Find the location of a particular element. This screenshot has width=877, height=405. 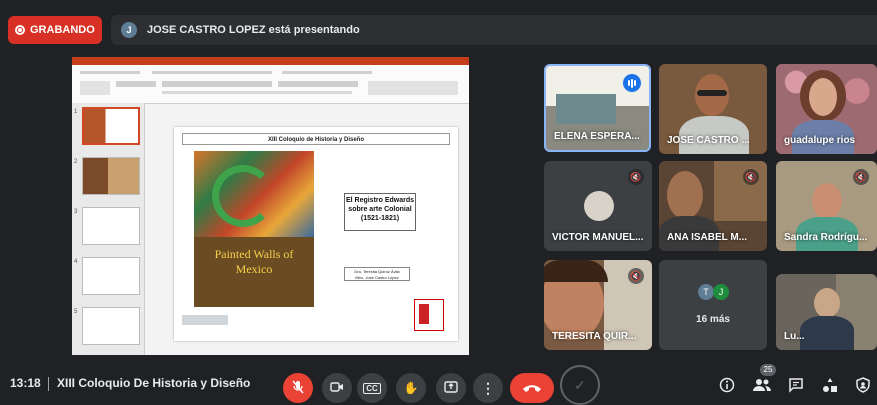

check-icon: ✓ is located at coordinates (580, 384).